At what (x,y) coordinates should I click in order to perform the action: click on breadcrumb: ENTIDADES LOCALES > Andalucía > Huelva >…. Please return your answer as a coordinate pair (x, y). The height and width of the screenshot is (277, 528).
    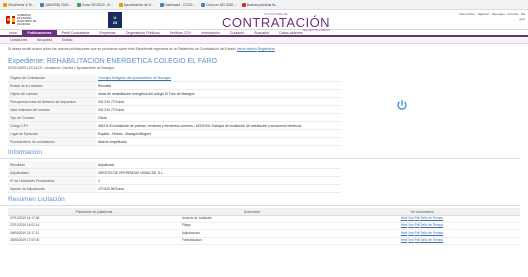
    Looking at the image, I should click on (61, 68).